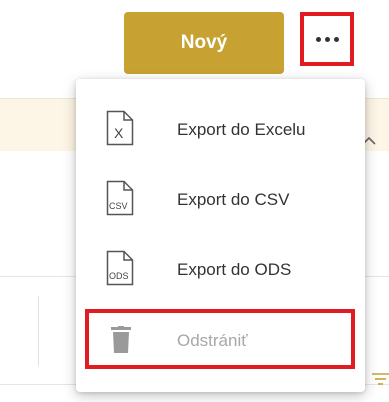  I want to click on trash-icon, so click(121, 339).